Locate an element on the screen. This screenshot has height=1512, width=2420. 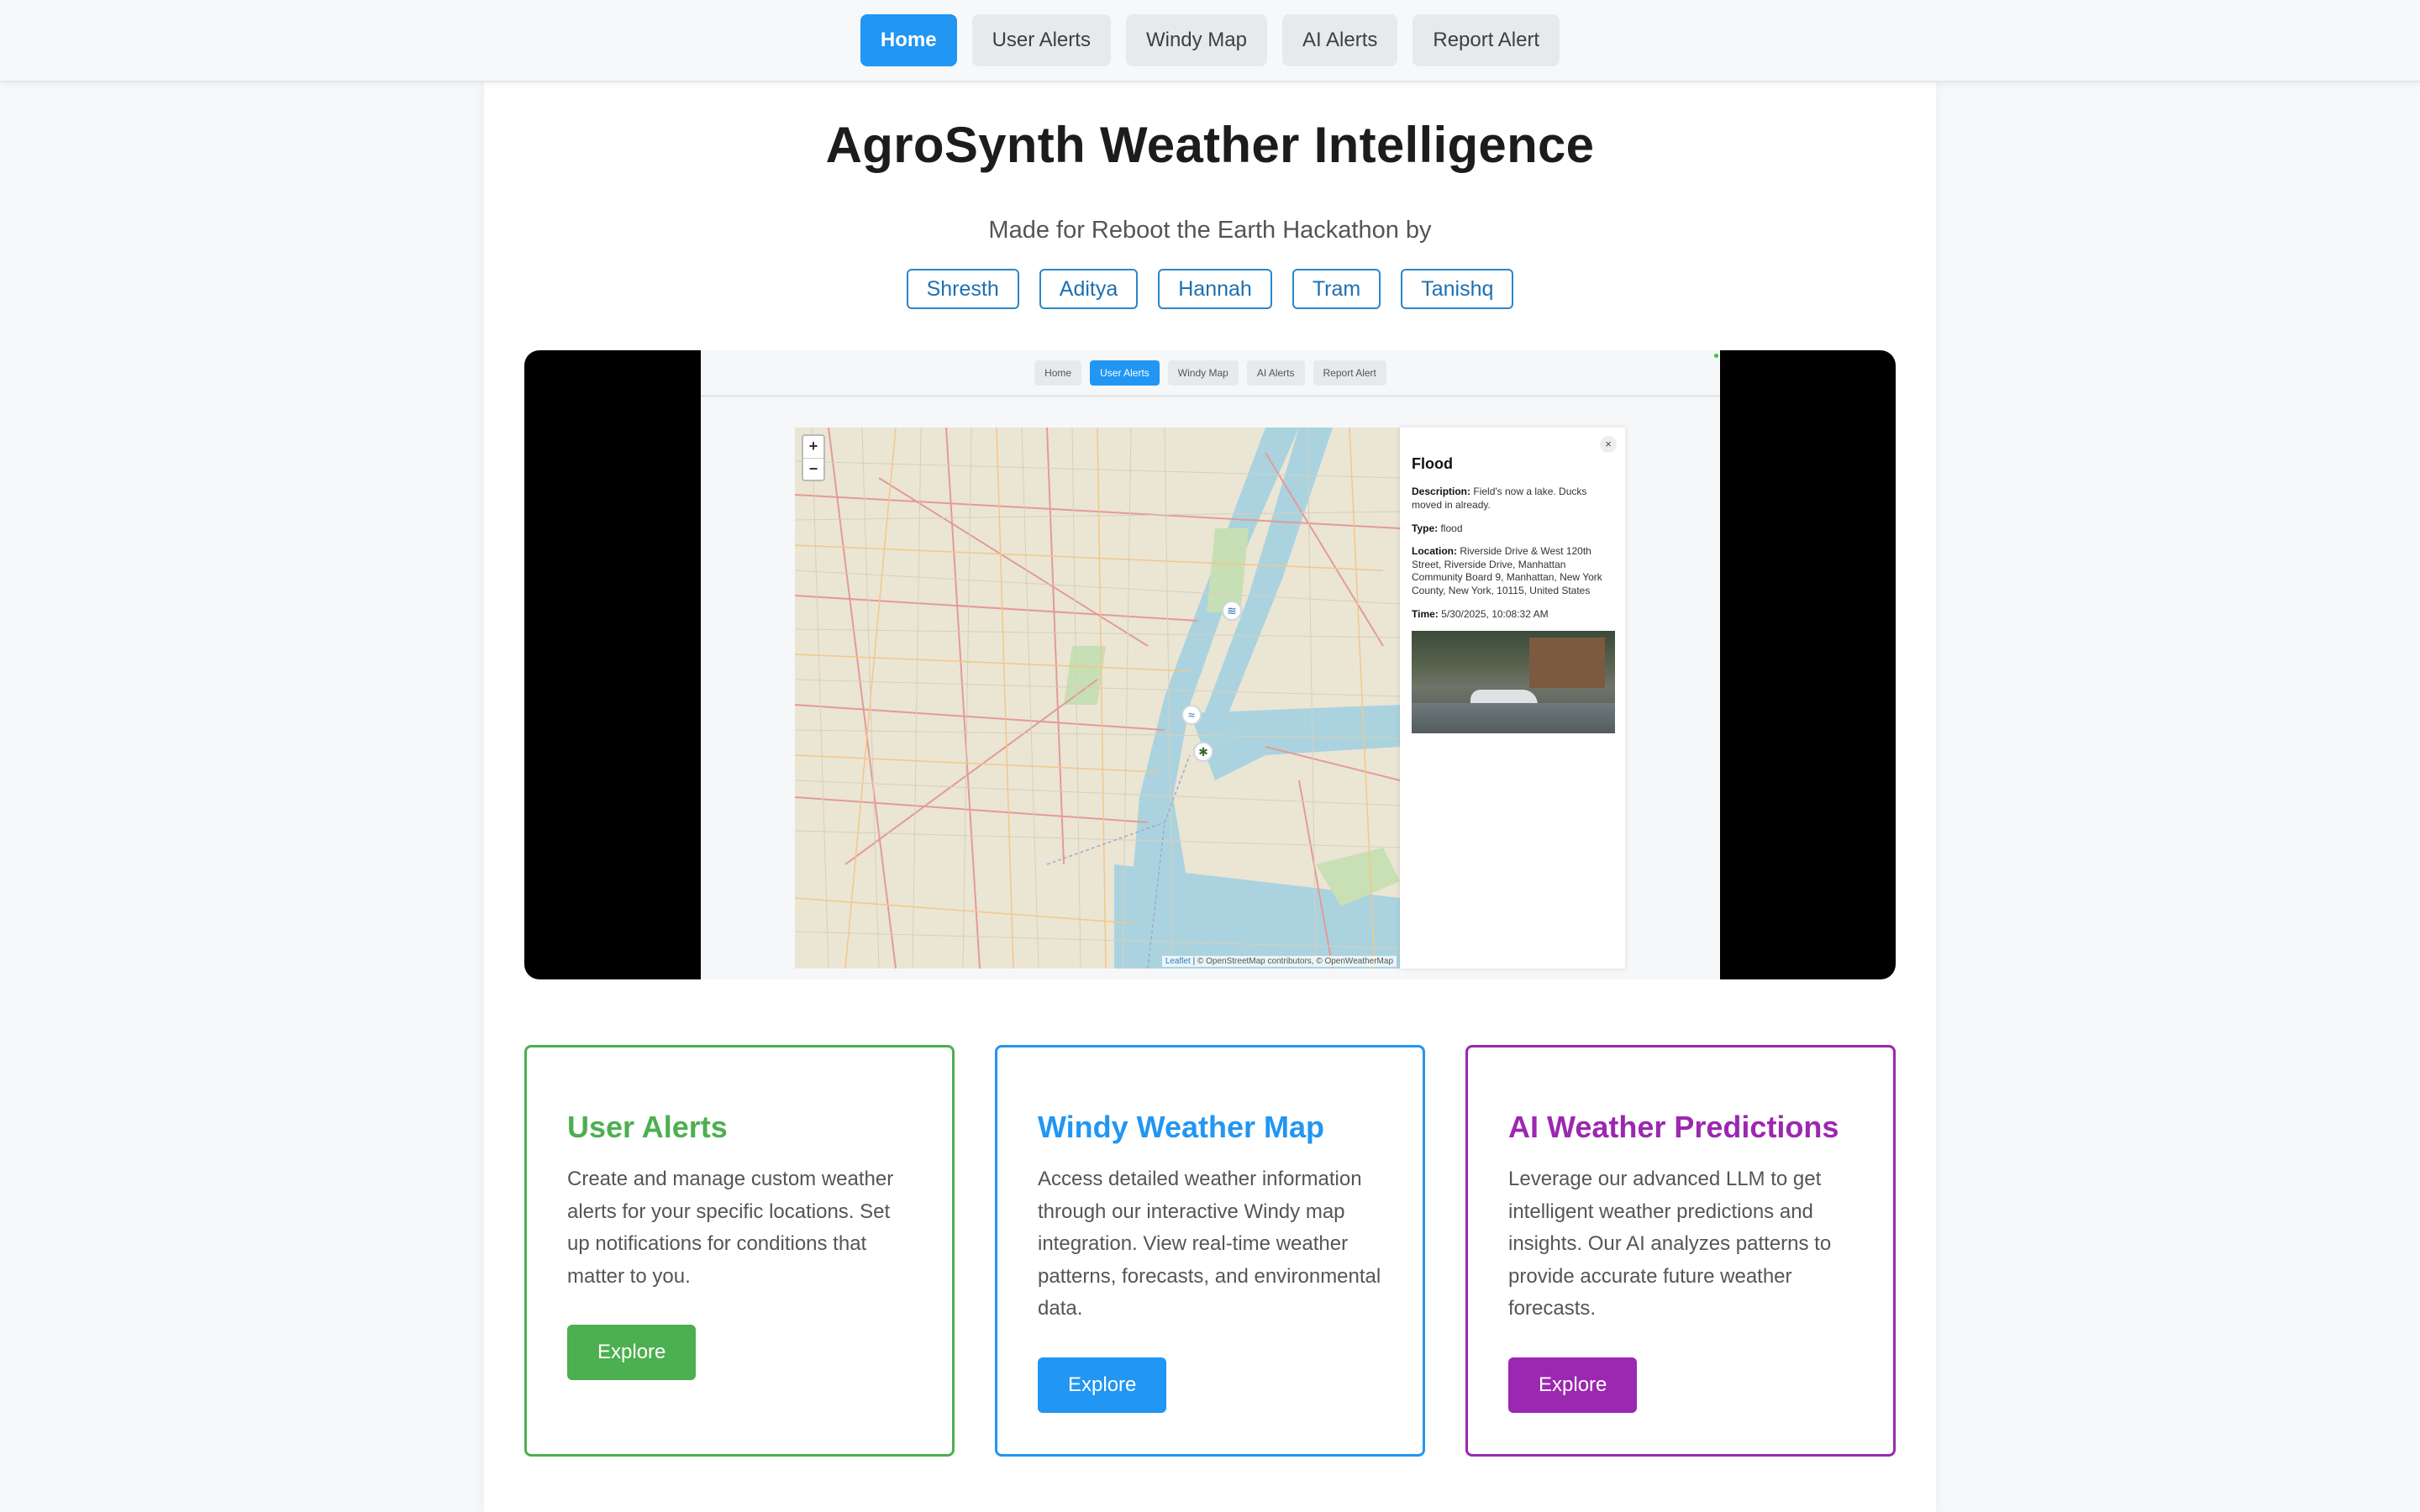
alert-type: Type: flood is located at coordinates (1512, 529).